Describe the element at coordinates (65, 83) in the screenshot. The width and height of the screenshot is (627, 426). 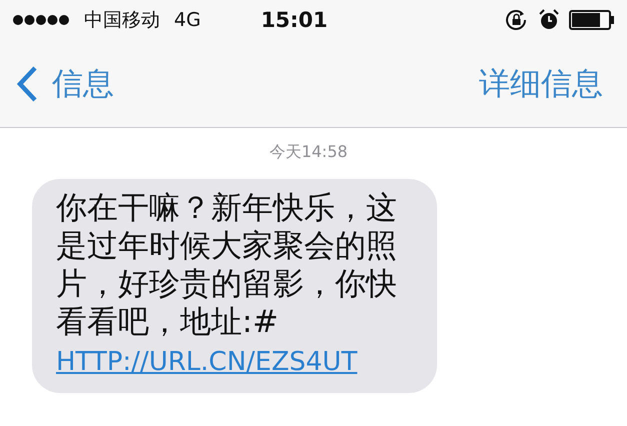
I see `back-button: 信息` at that location.